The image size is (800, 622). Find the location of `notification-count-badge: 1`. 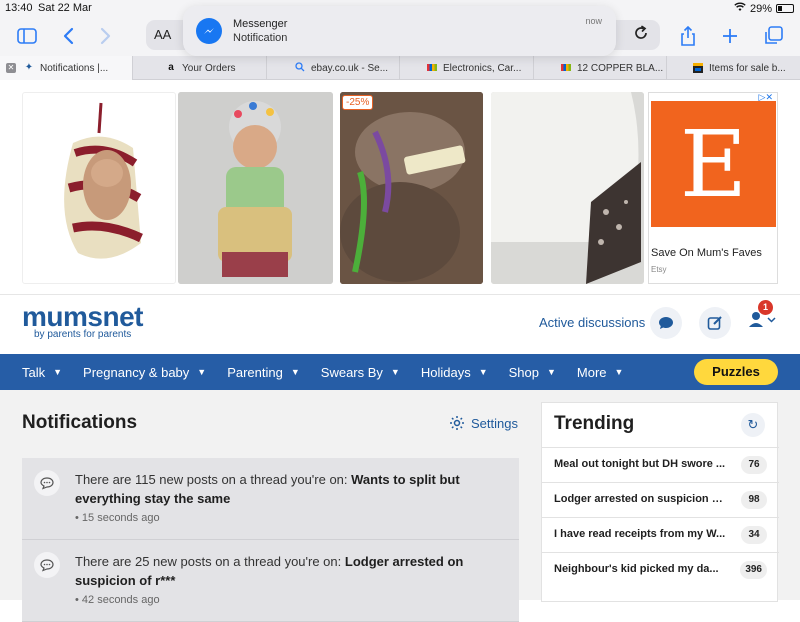

notification-count-badge: 1 is located at coordinates (765, 307).